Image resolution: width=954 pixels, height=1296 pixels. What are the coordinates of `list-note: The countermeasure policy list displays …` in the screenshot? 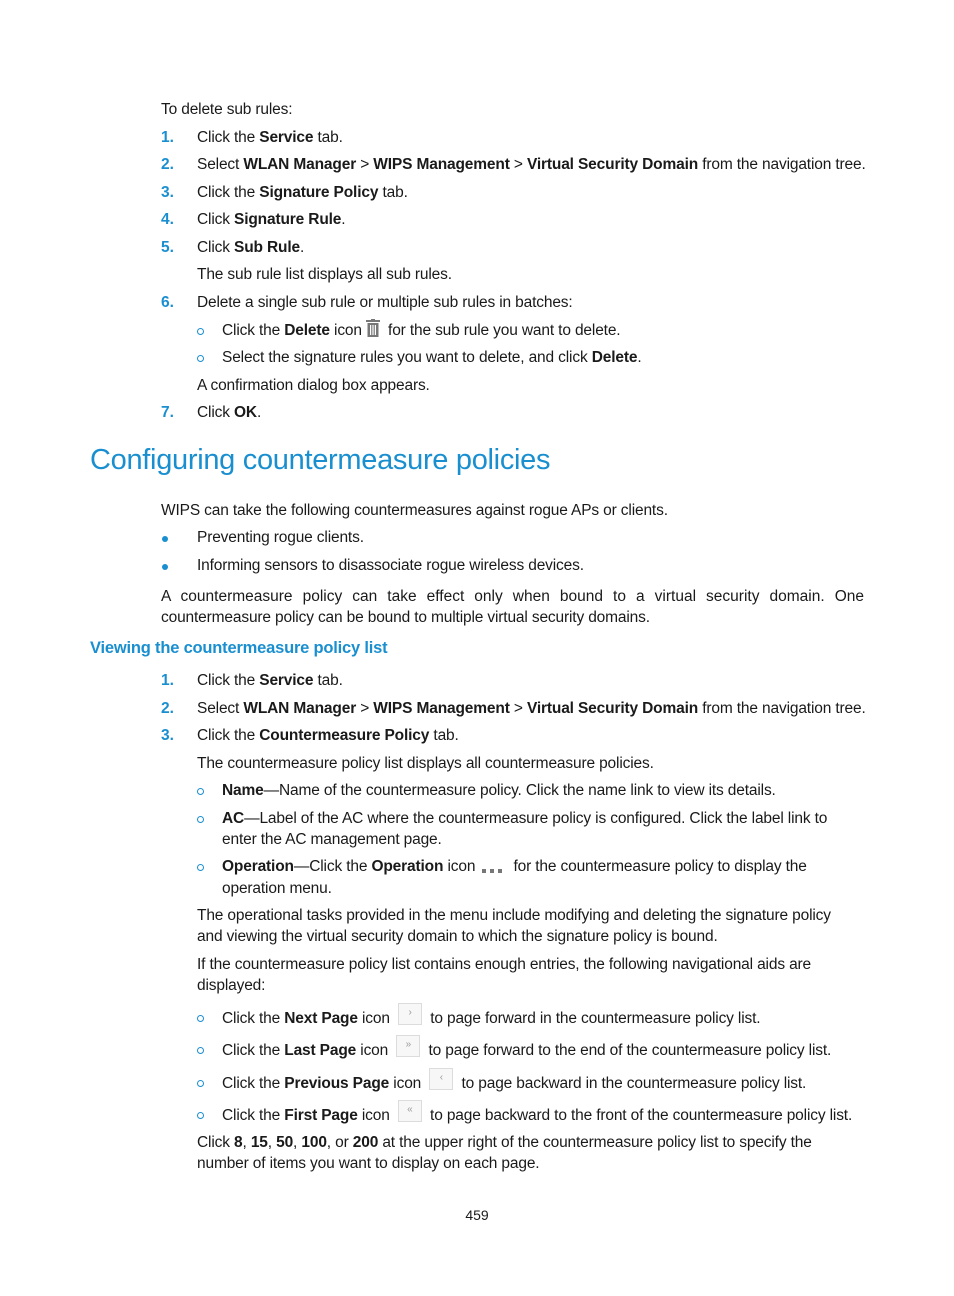 It's located at (425, 763).